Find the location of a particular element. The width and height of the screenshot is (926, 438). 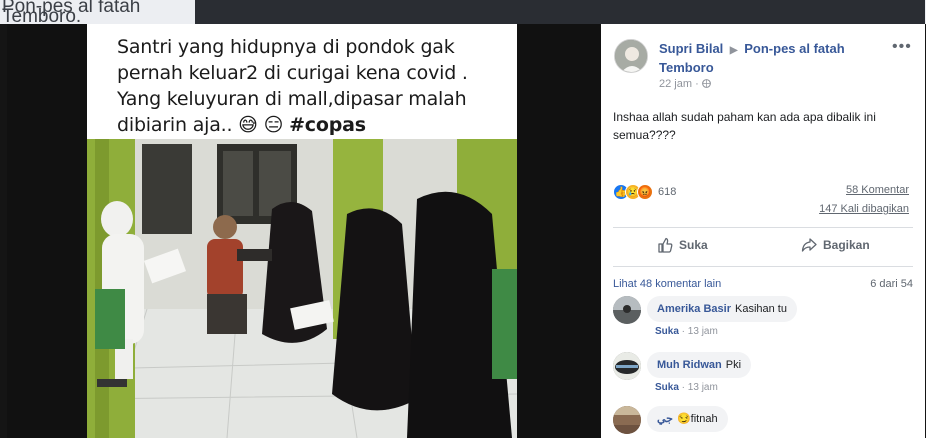

author-avatar is located at coordinates (631, 56).